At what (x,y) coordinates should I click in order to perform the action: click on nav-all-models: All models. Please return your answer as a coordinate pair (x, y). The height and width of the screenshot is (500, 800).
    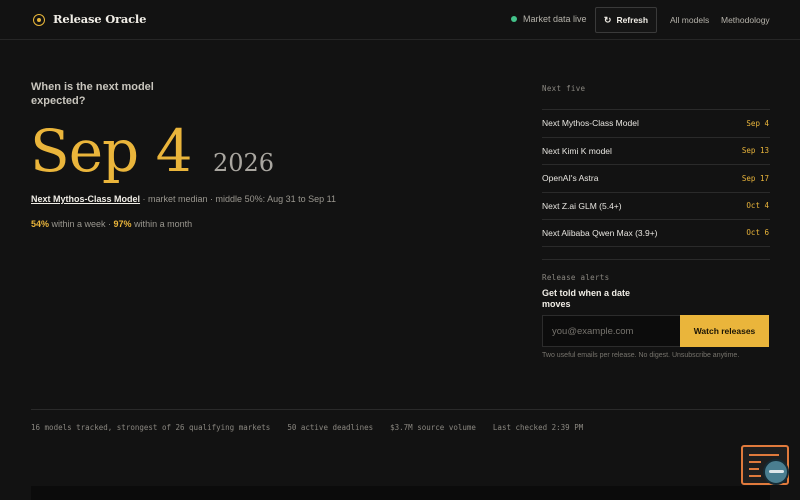
    Looking at the image, I should click on (689, 20).